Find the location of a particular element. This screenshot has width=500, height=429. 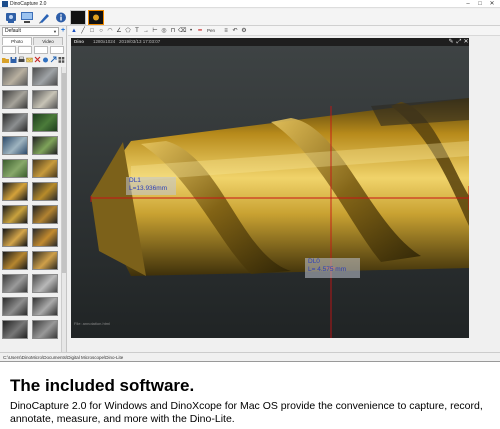

print-icon is located at coordinates (21, 60).